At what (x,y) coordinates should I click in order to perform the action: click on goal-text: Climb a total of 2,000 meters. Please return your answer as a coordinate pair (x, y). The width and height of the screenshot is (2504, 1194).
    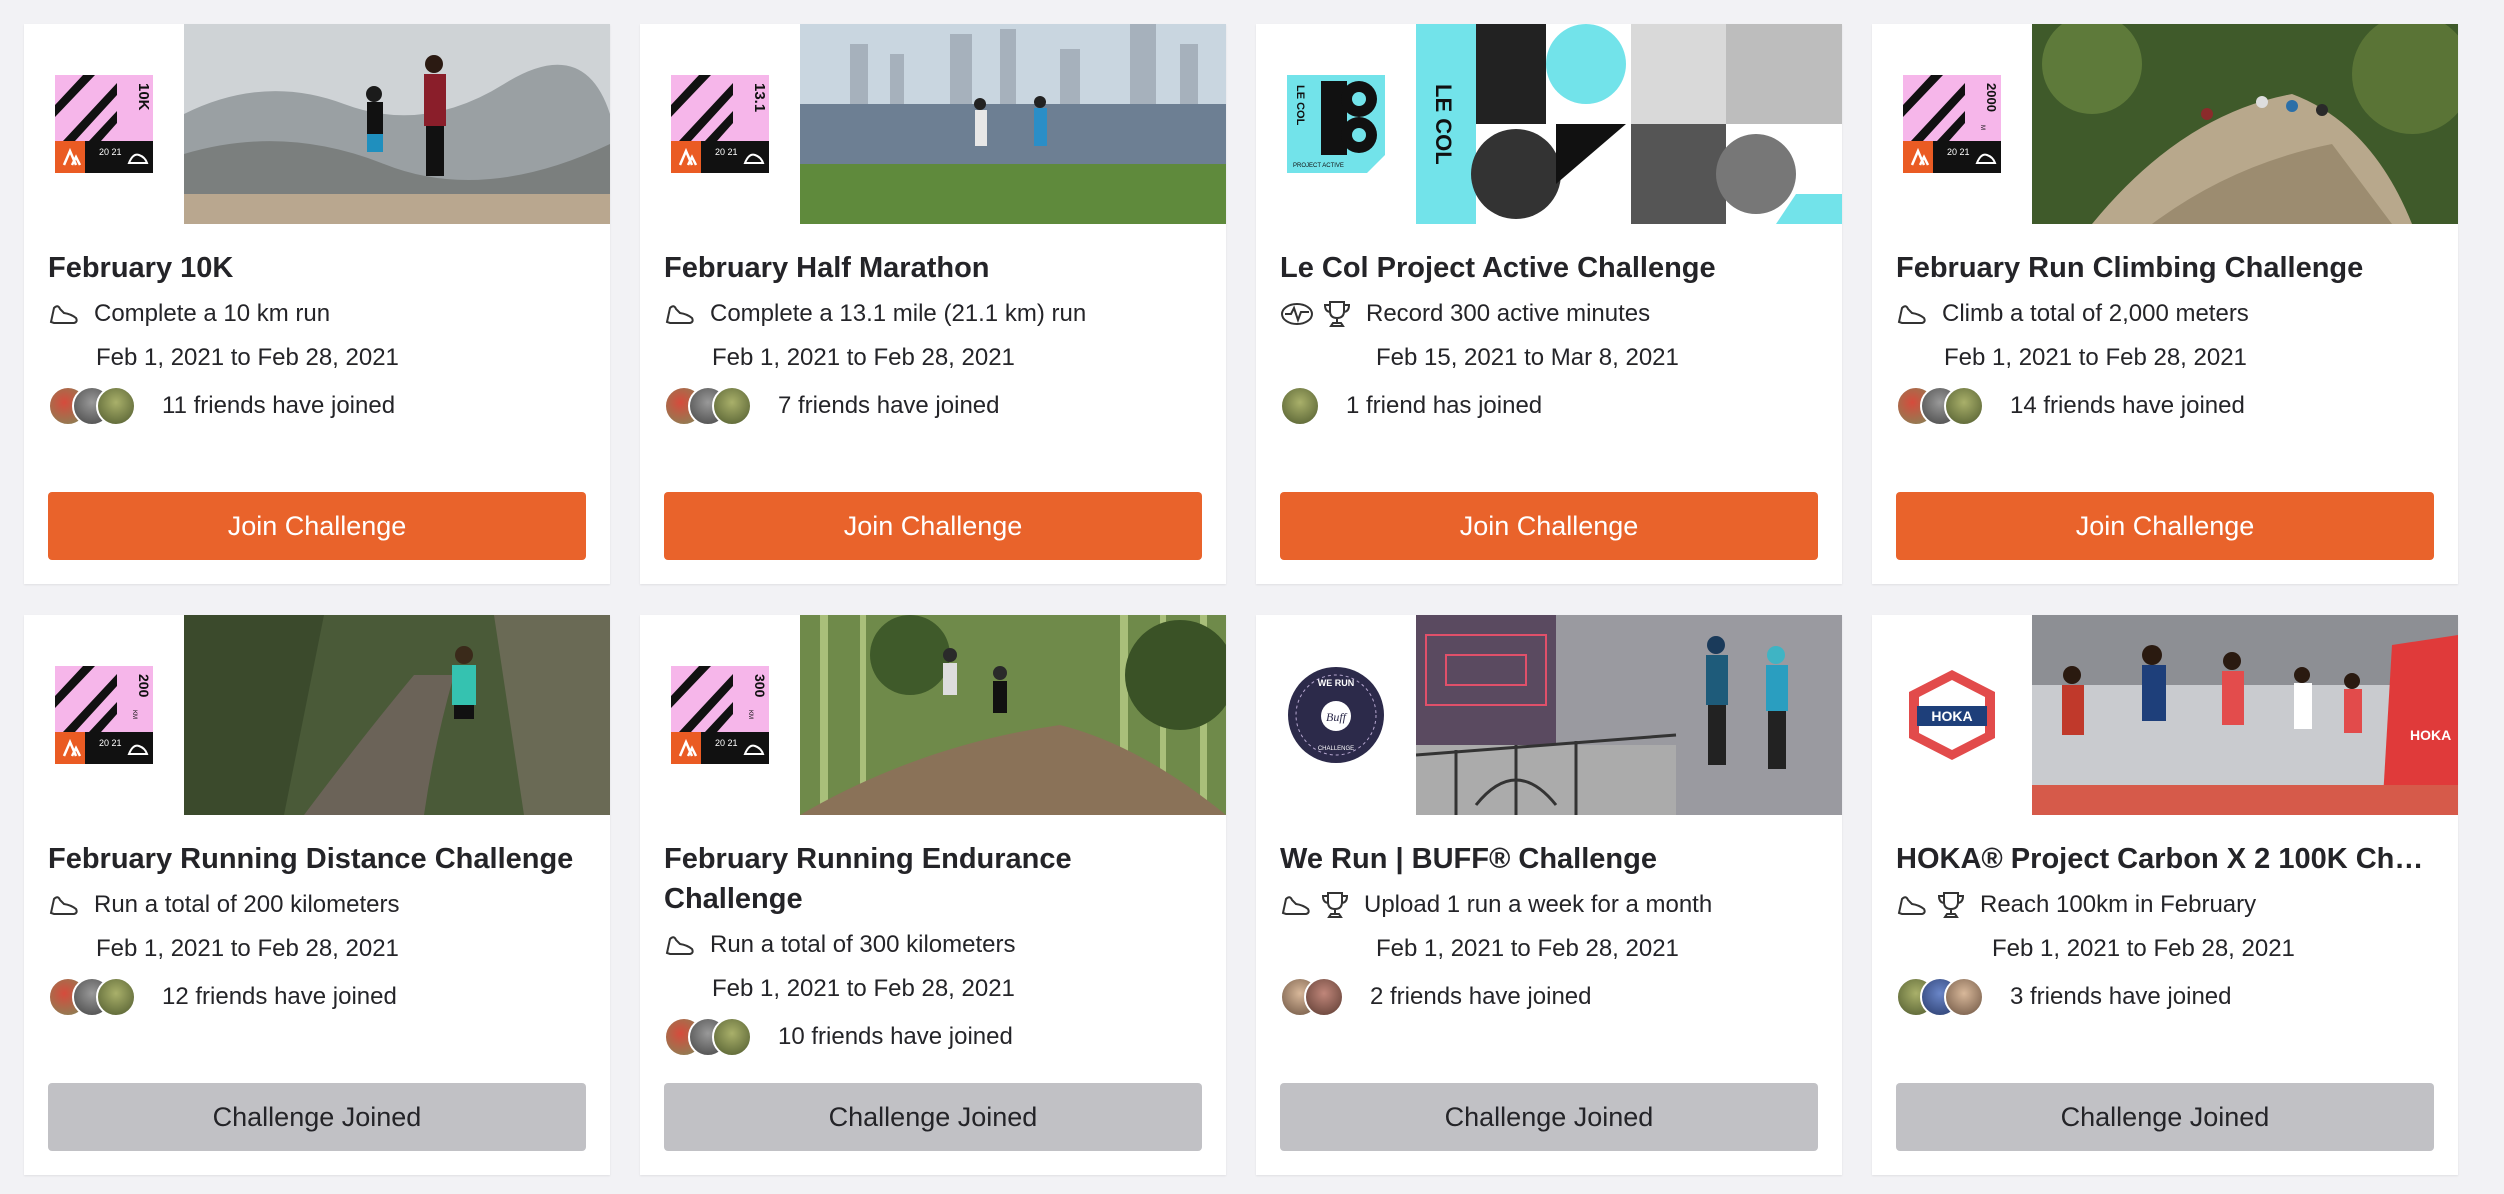
    Looking at the image, I should click on (2095, 313).